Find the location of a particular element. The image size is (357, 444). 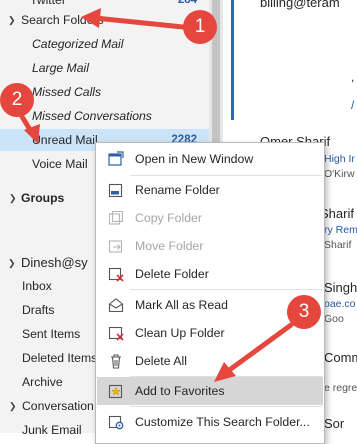

message-preview: O'Kirw is located at coordinates (339, 174).